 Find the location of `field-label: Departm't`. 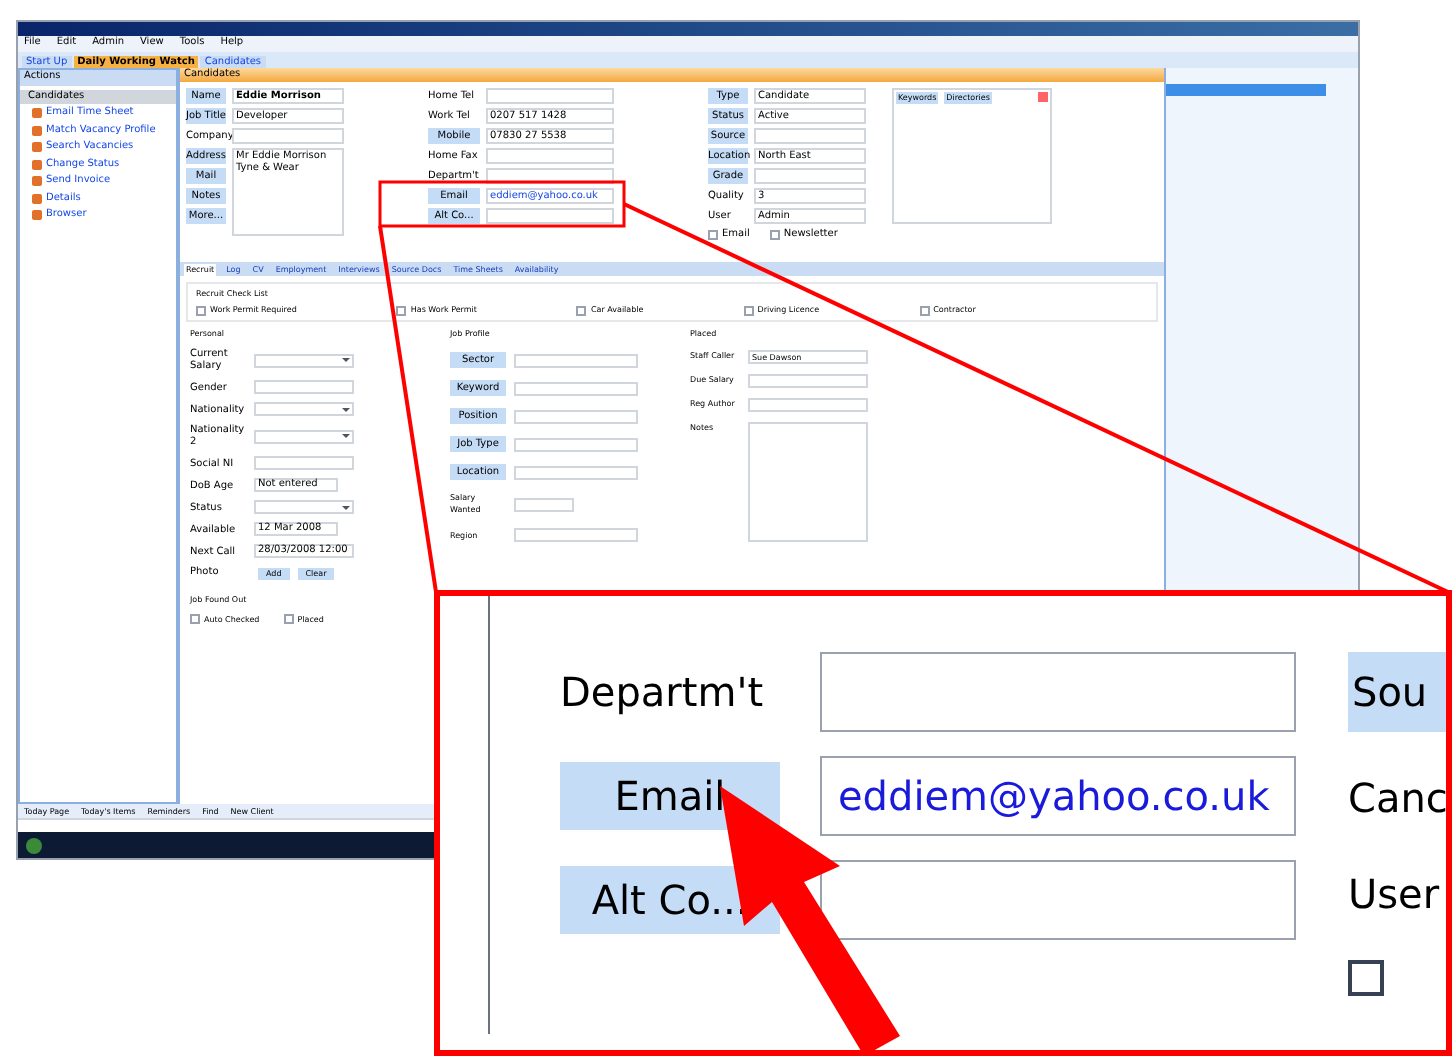

field-label: Departm't is located at coordinates (663, 693).